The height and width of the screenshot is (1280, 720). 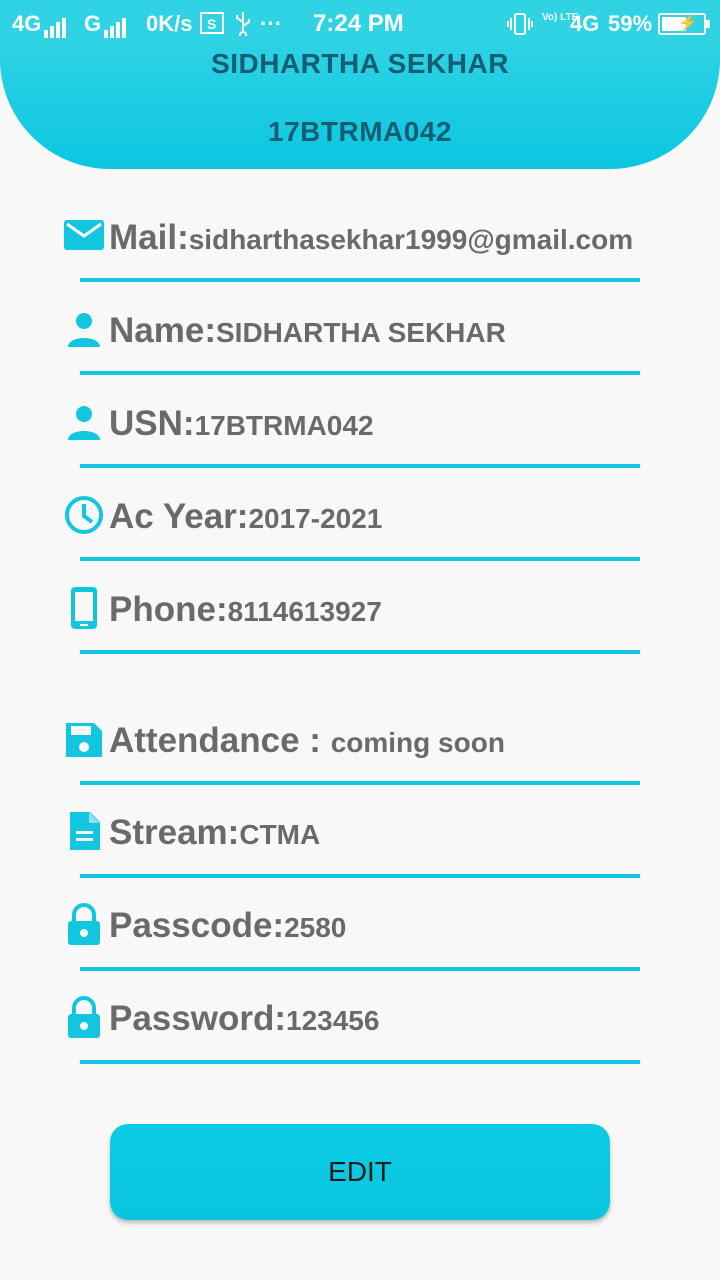 What do you see at coordinates (315, 927) in the screenshot?
I see `field-value: 2580` at bounding box center [315, 927].